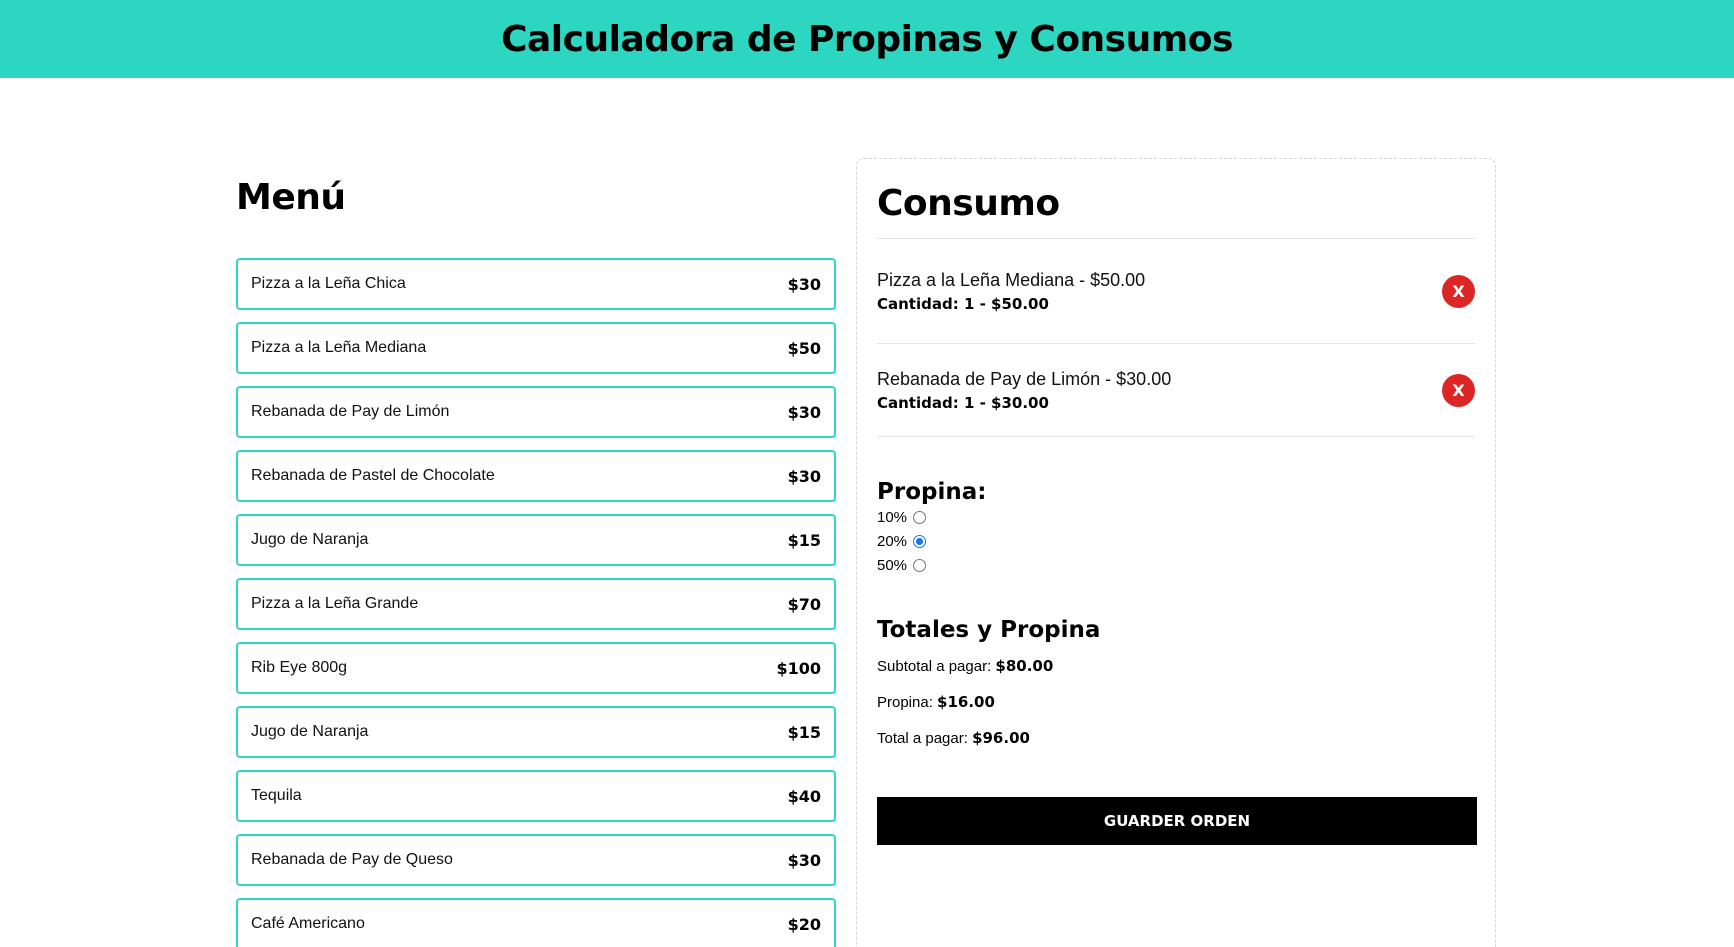 This screenshot has height=947, width=1734. I want to click on menu-item-name: Rib Eye 800g, so click(299, 667).